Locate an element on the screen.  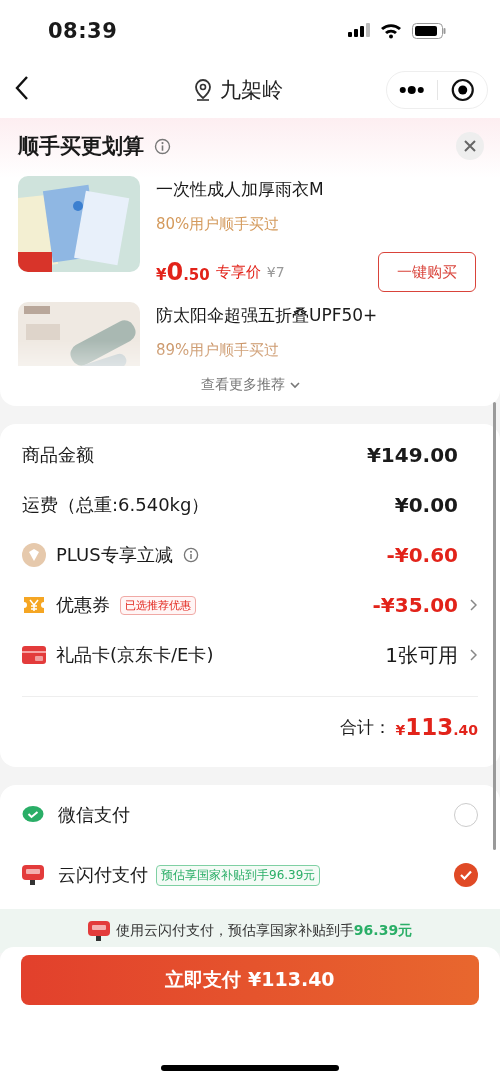
checkmark-icon is located at coordinates (466, 875).